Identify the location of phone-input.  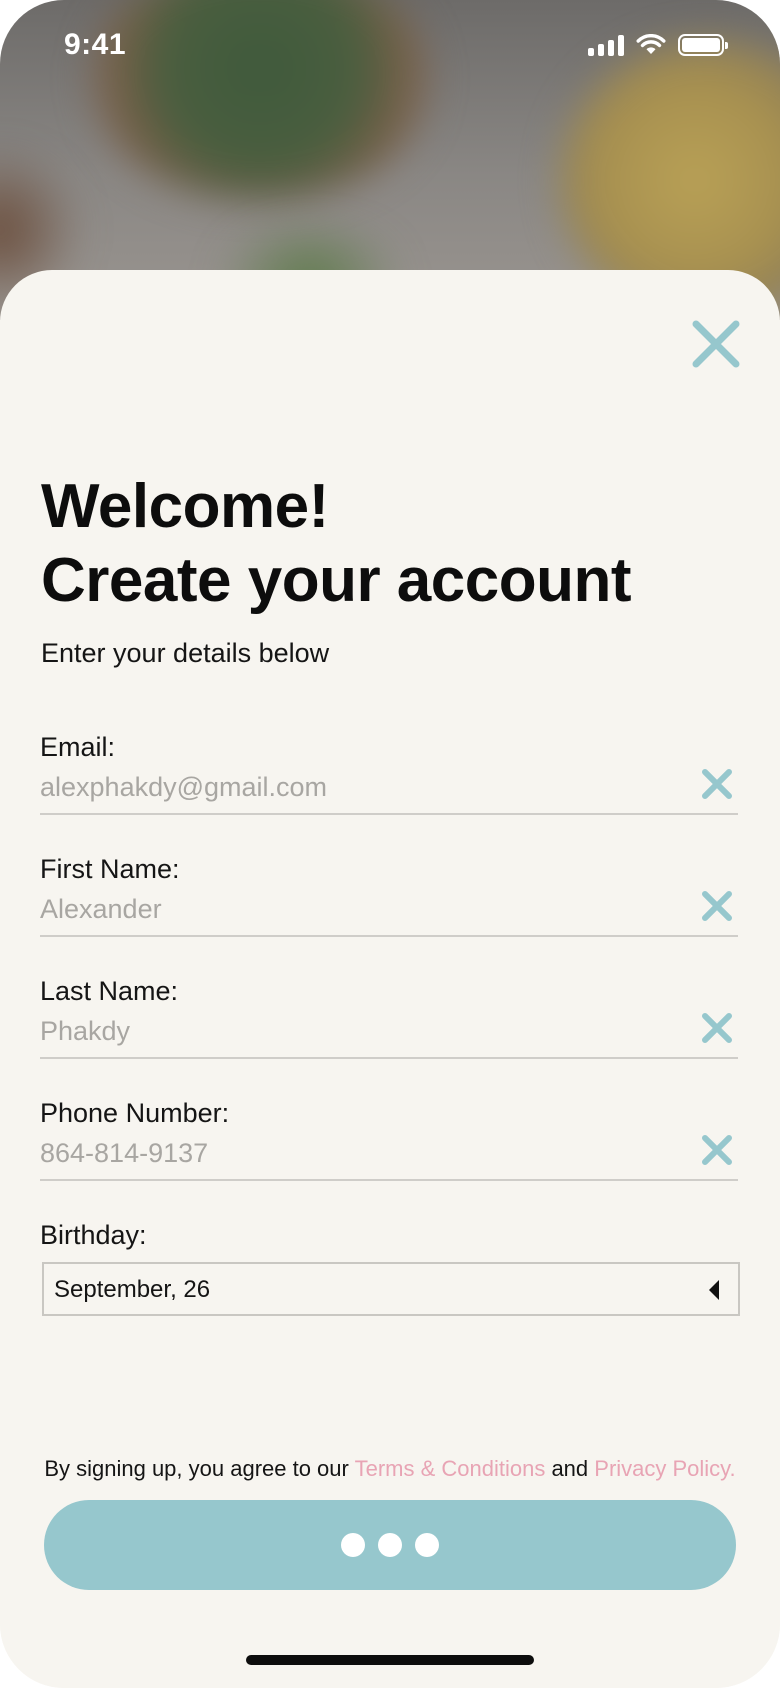
(350, 1153).